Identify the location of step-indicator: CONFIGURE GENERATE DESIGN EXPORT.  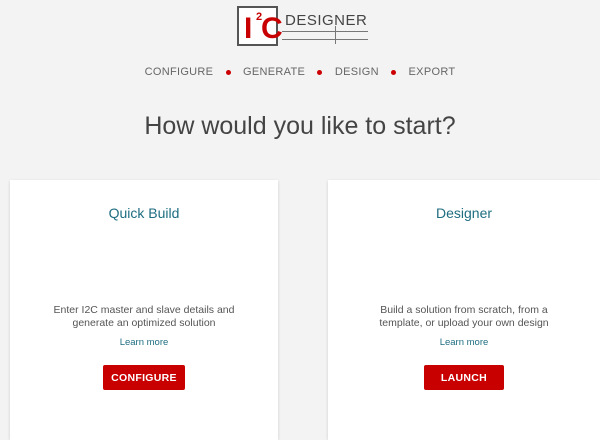
(300, 72).